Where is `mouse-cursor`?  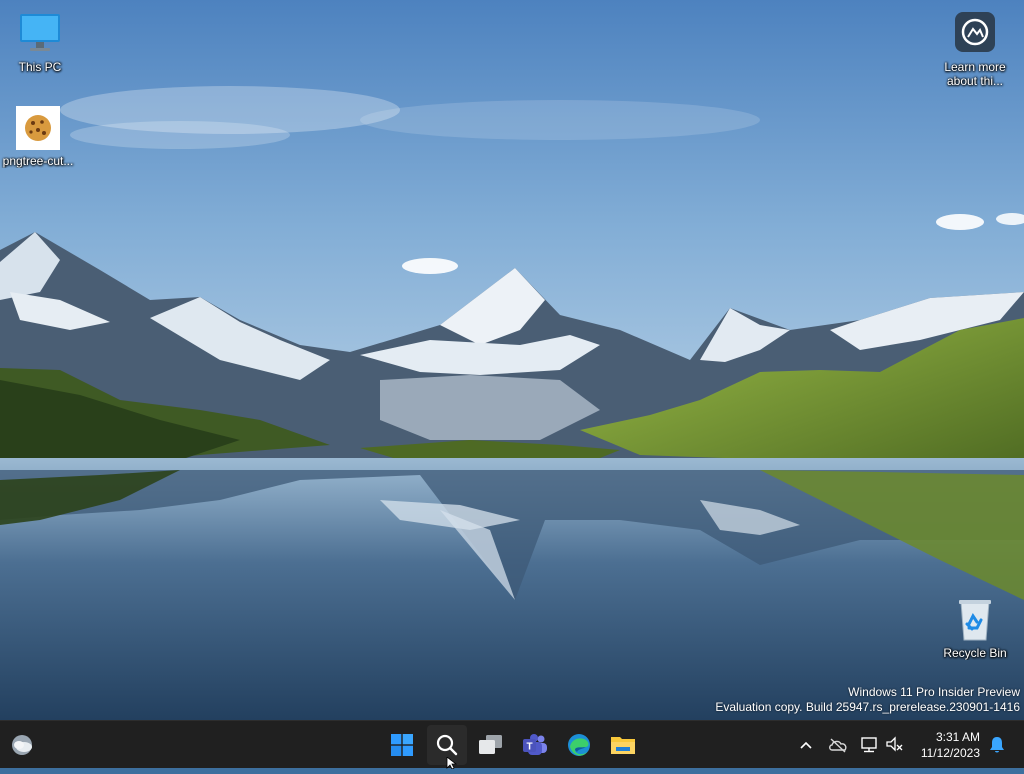
mouse-cursor is located at coordinates (452, 763).